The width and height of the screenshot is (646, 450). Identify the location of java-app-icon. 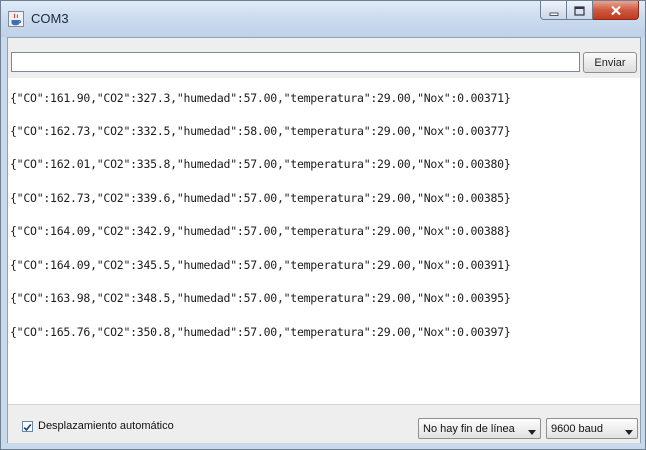
(16, 19).